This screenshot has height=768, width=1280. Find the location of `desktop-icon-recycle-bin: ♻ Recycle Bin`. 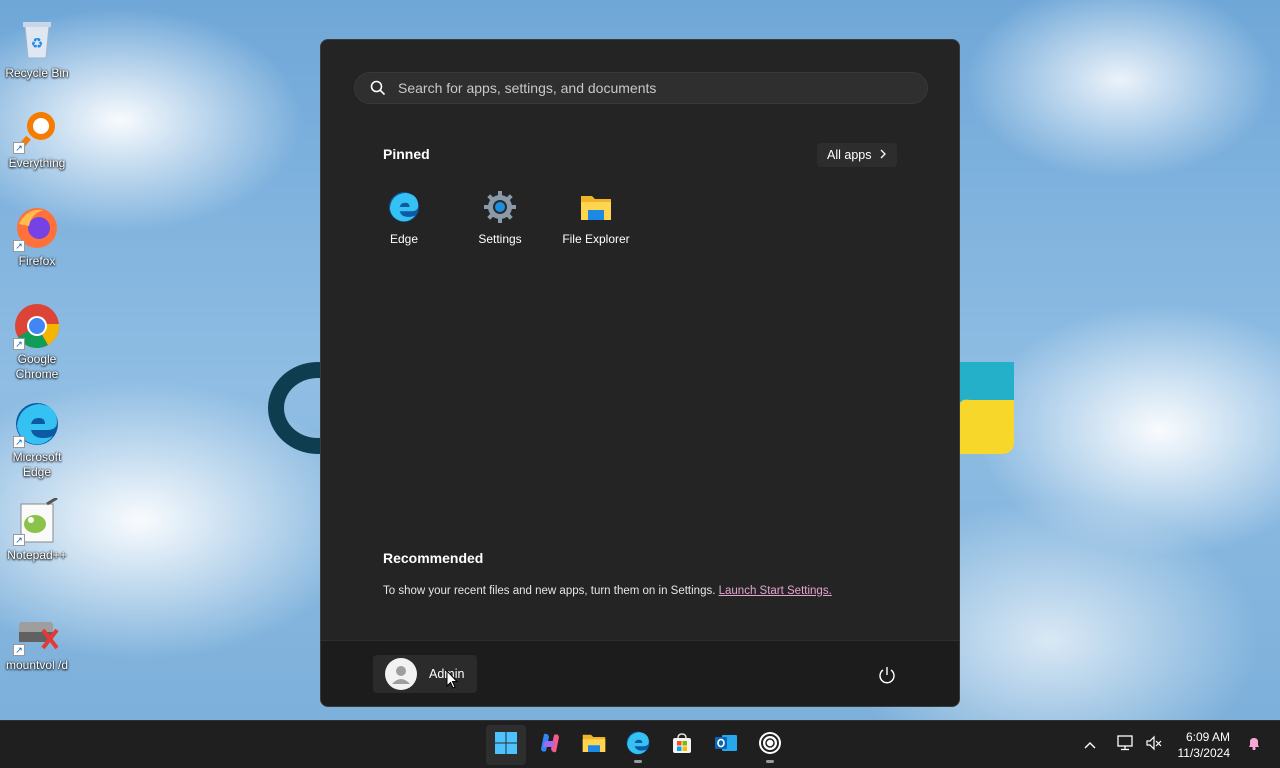

desktop-icon-recycle-bin: ♻ Recycle Bin is located at coordinates (37, 48).